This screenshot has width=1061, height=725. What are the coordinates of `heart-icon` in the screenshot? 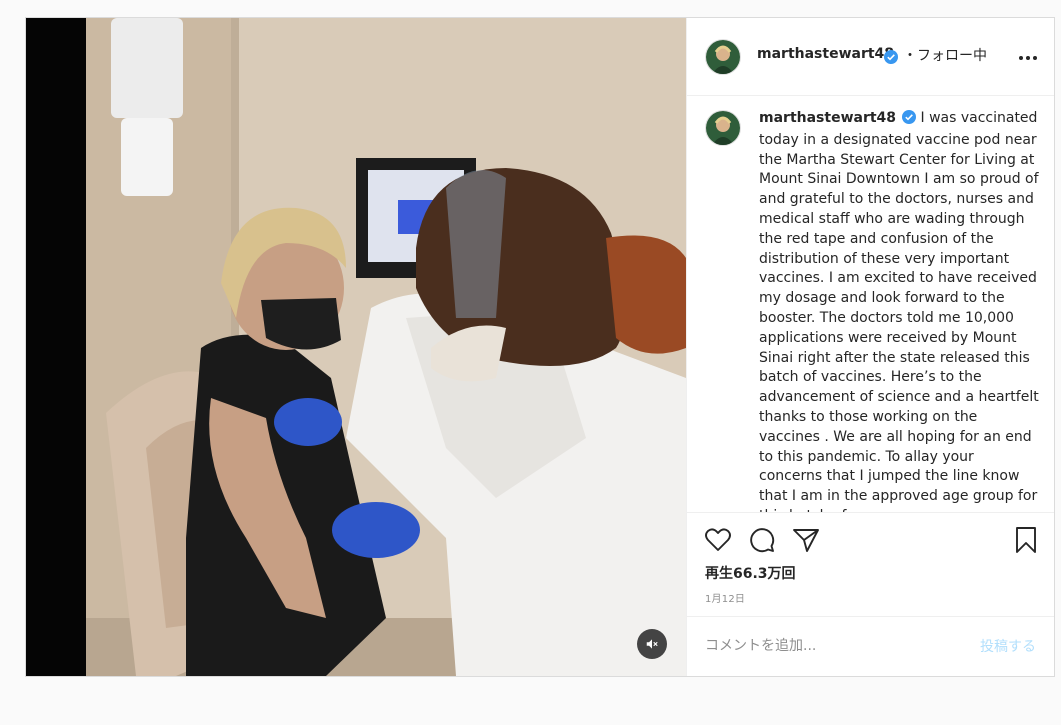 It's located at (718, 539).